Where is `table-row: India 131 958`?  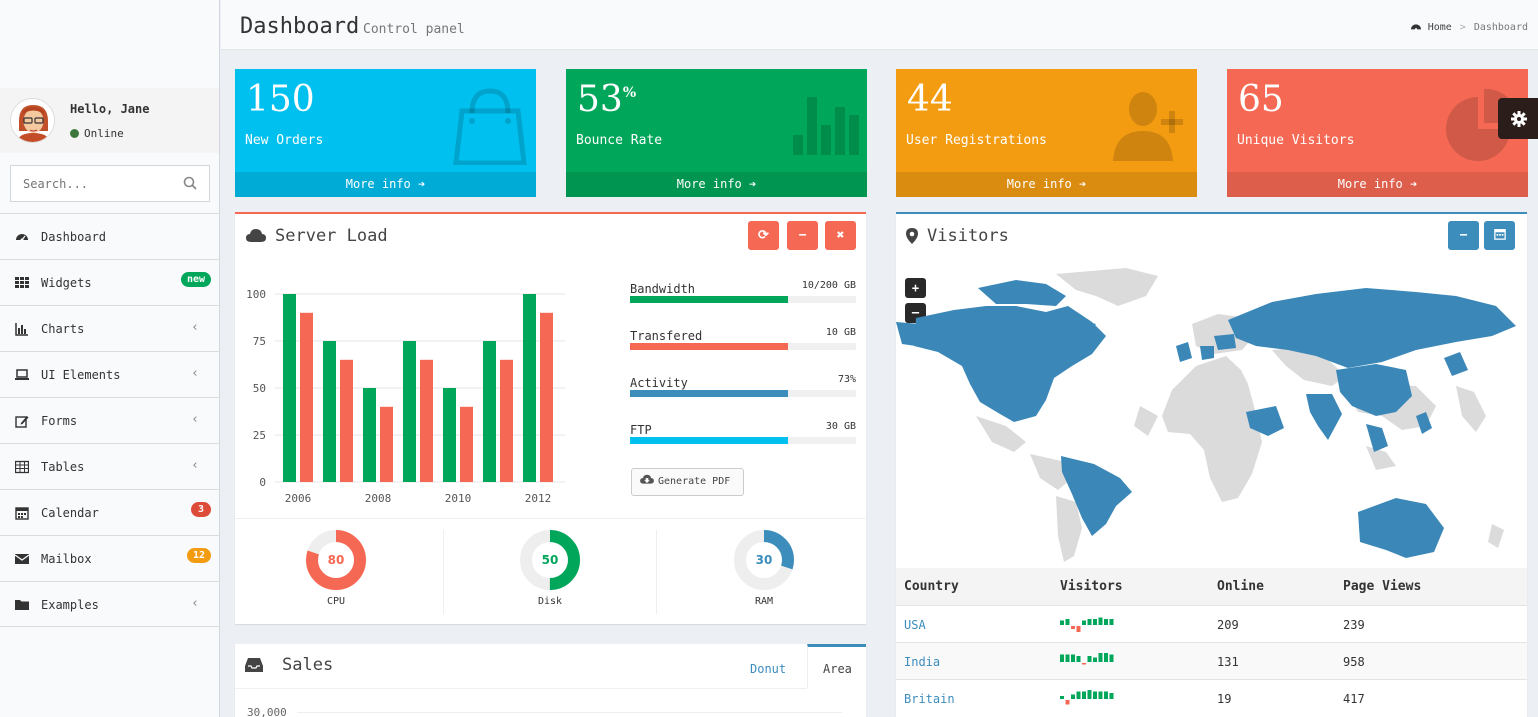 table-row: India 131 958 is located at coordinates (1211, 660).